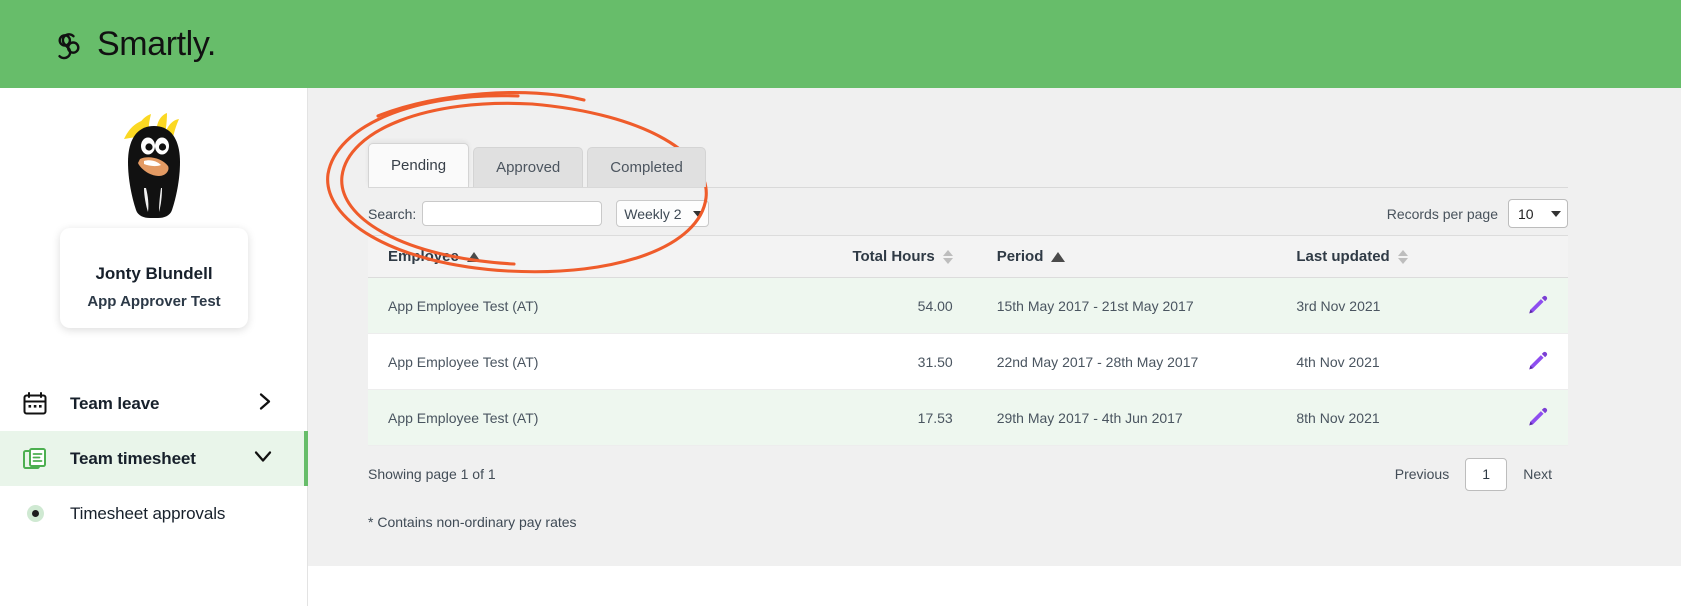 The image size is (1681, 606). I want to click on records-per-page-group: Records per page 10, so click(1477, 213).